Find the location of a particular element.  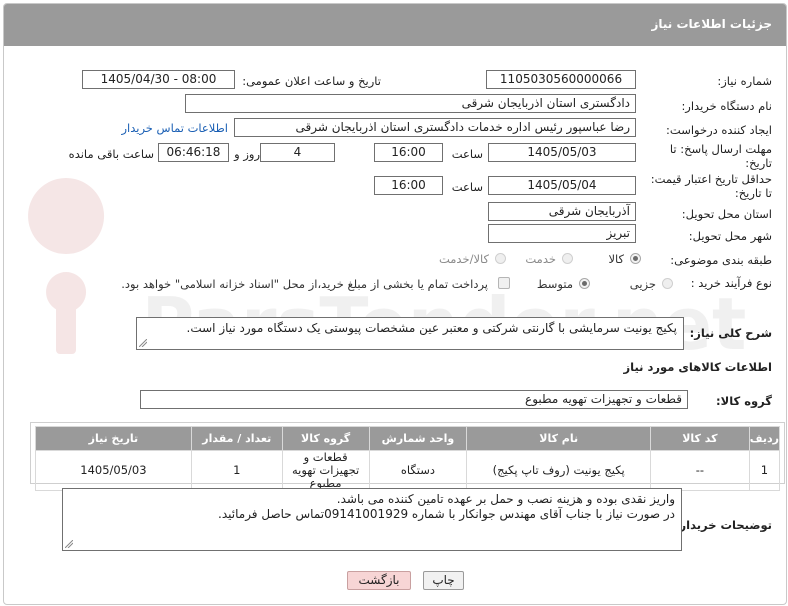

price-validity-label-line1: حداقل تاریخ اعتبار قیمت: is located at coordinates (711, 179).